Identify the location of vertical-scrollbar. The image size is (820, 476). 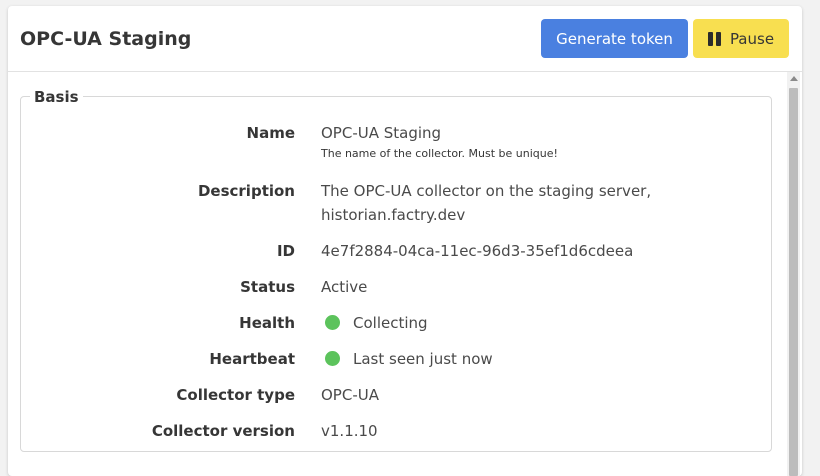
(793, 274).